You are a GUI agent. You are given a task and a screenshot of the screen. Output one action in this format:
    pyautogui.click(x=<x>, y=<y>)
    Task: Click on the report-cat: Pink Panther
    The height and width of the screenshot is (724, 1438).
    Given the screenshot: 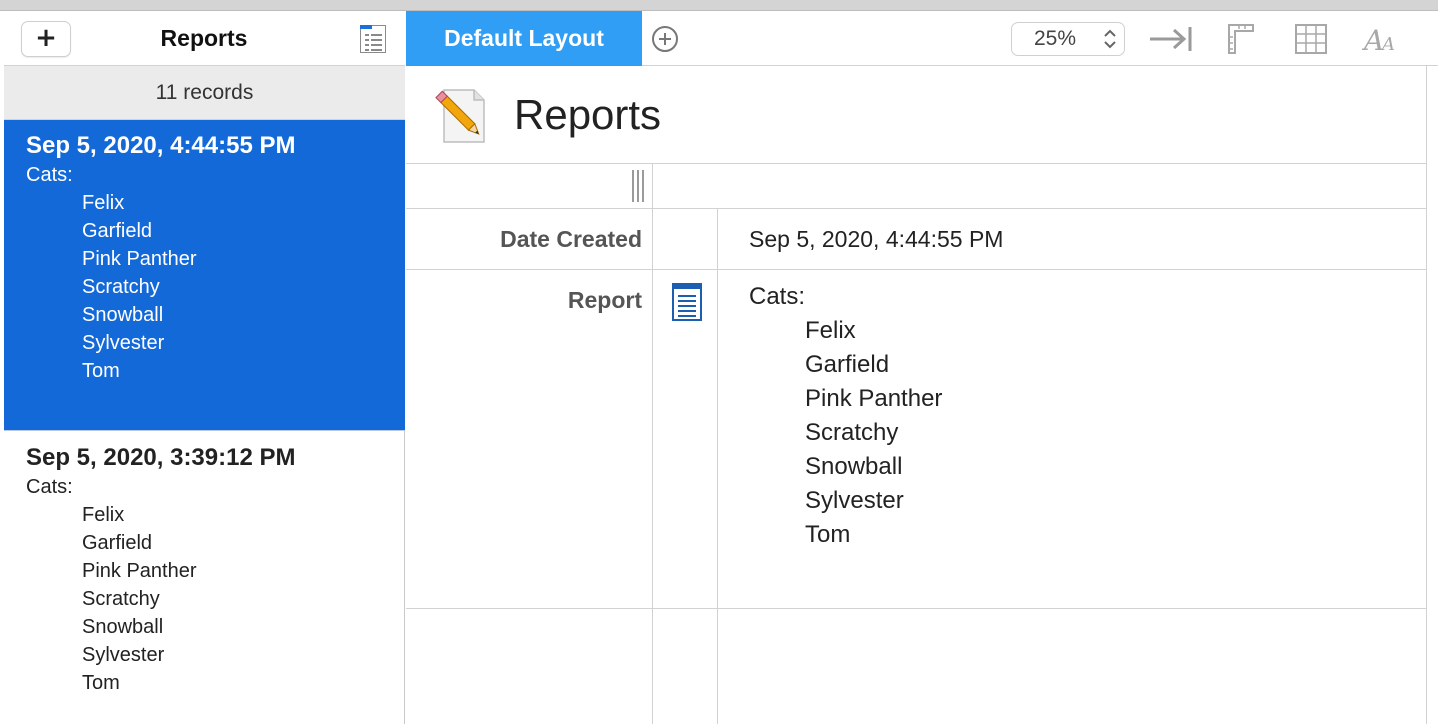 What is the action you would take?
    pyautogui.click(x=873, y=399)
    